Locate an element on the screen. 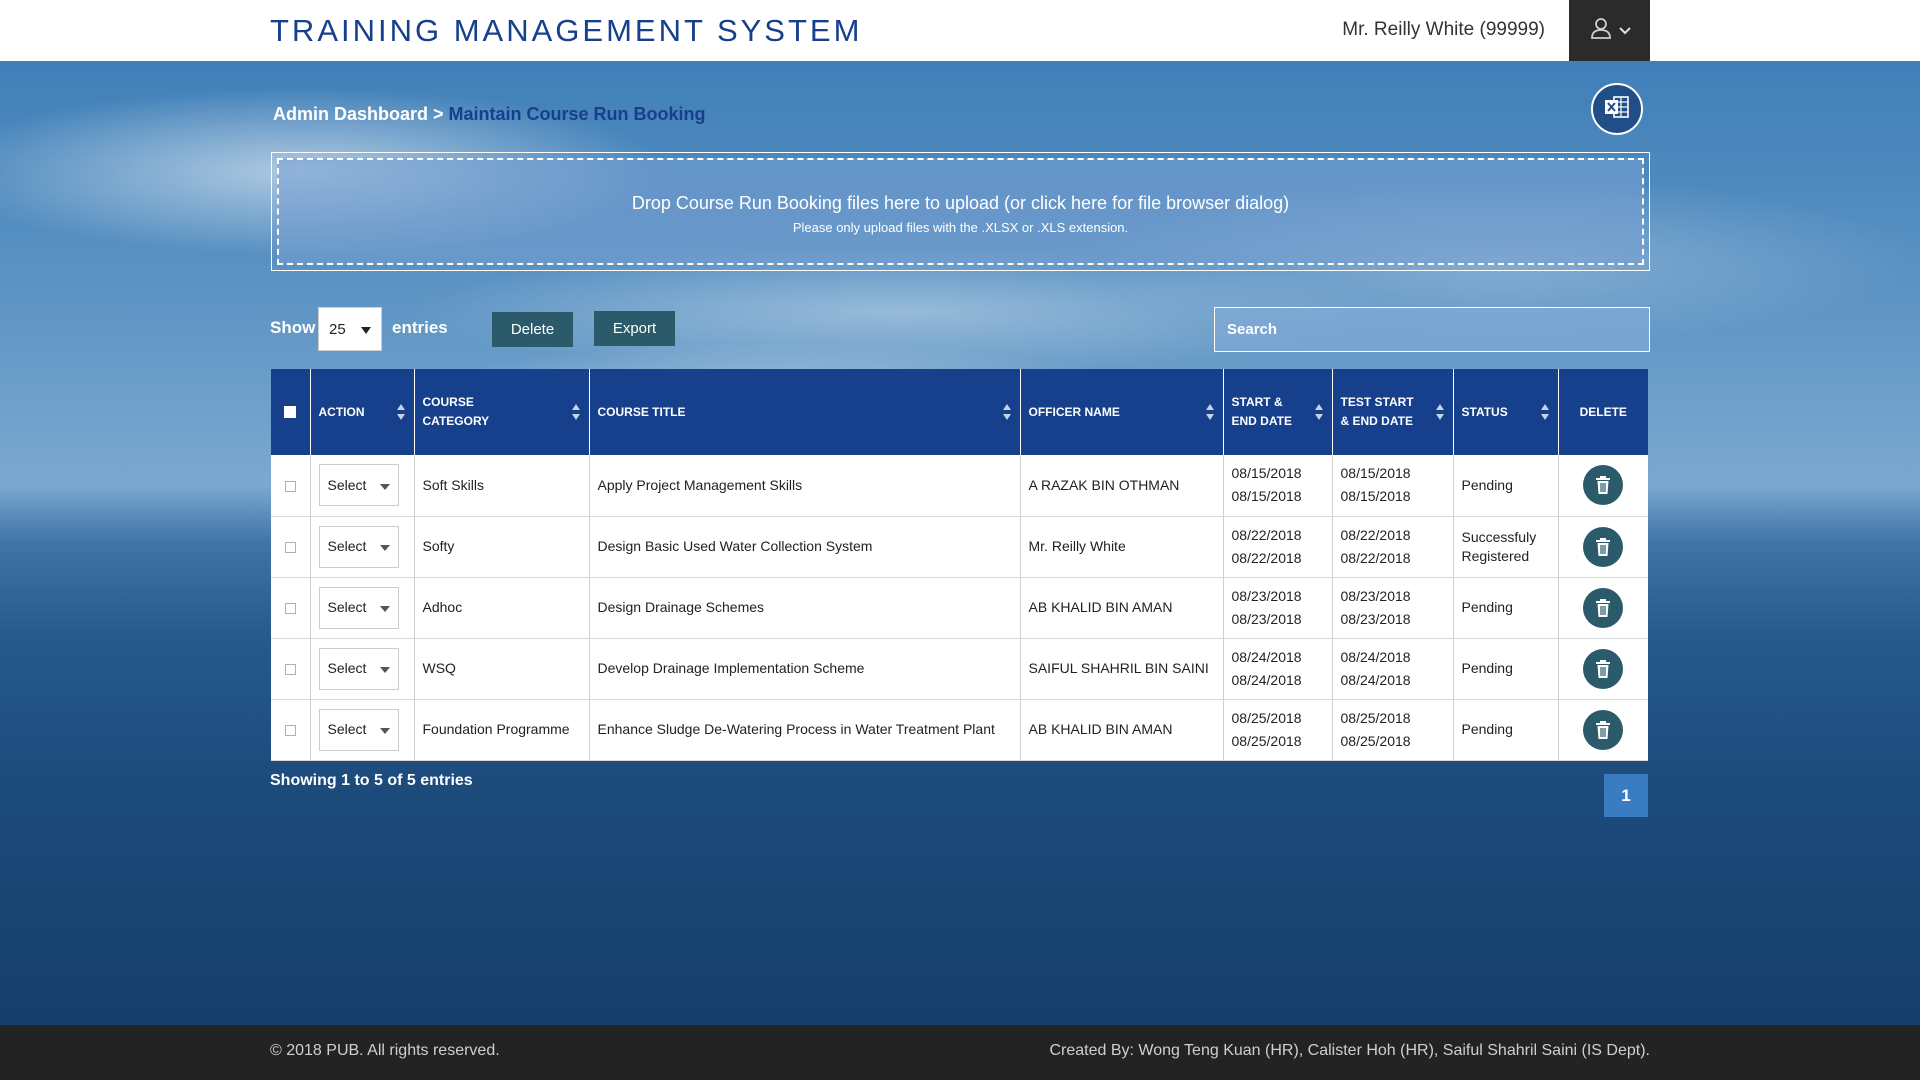  page-1-button: 1 is located at coordinates (1626, 795).